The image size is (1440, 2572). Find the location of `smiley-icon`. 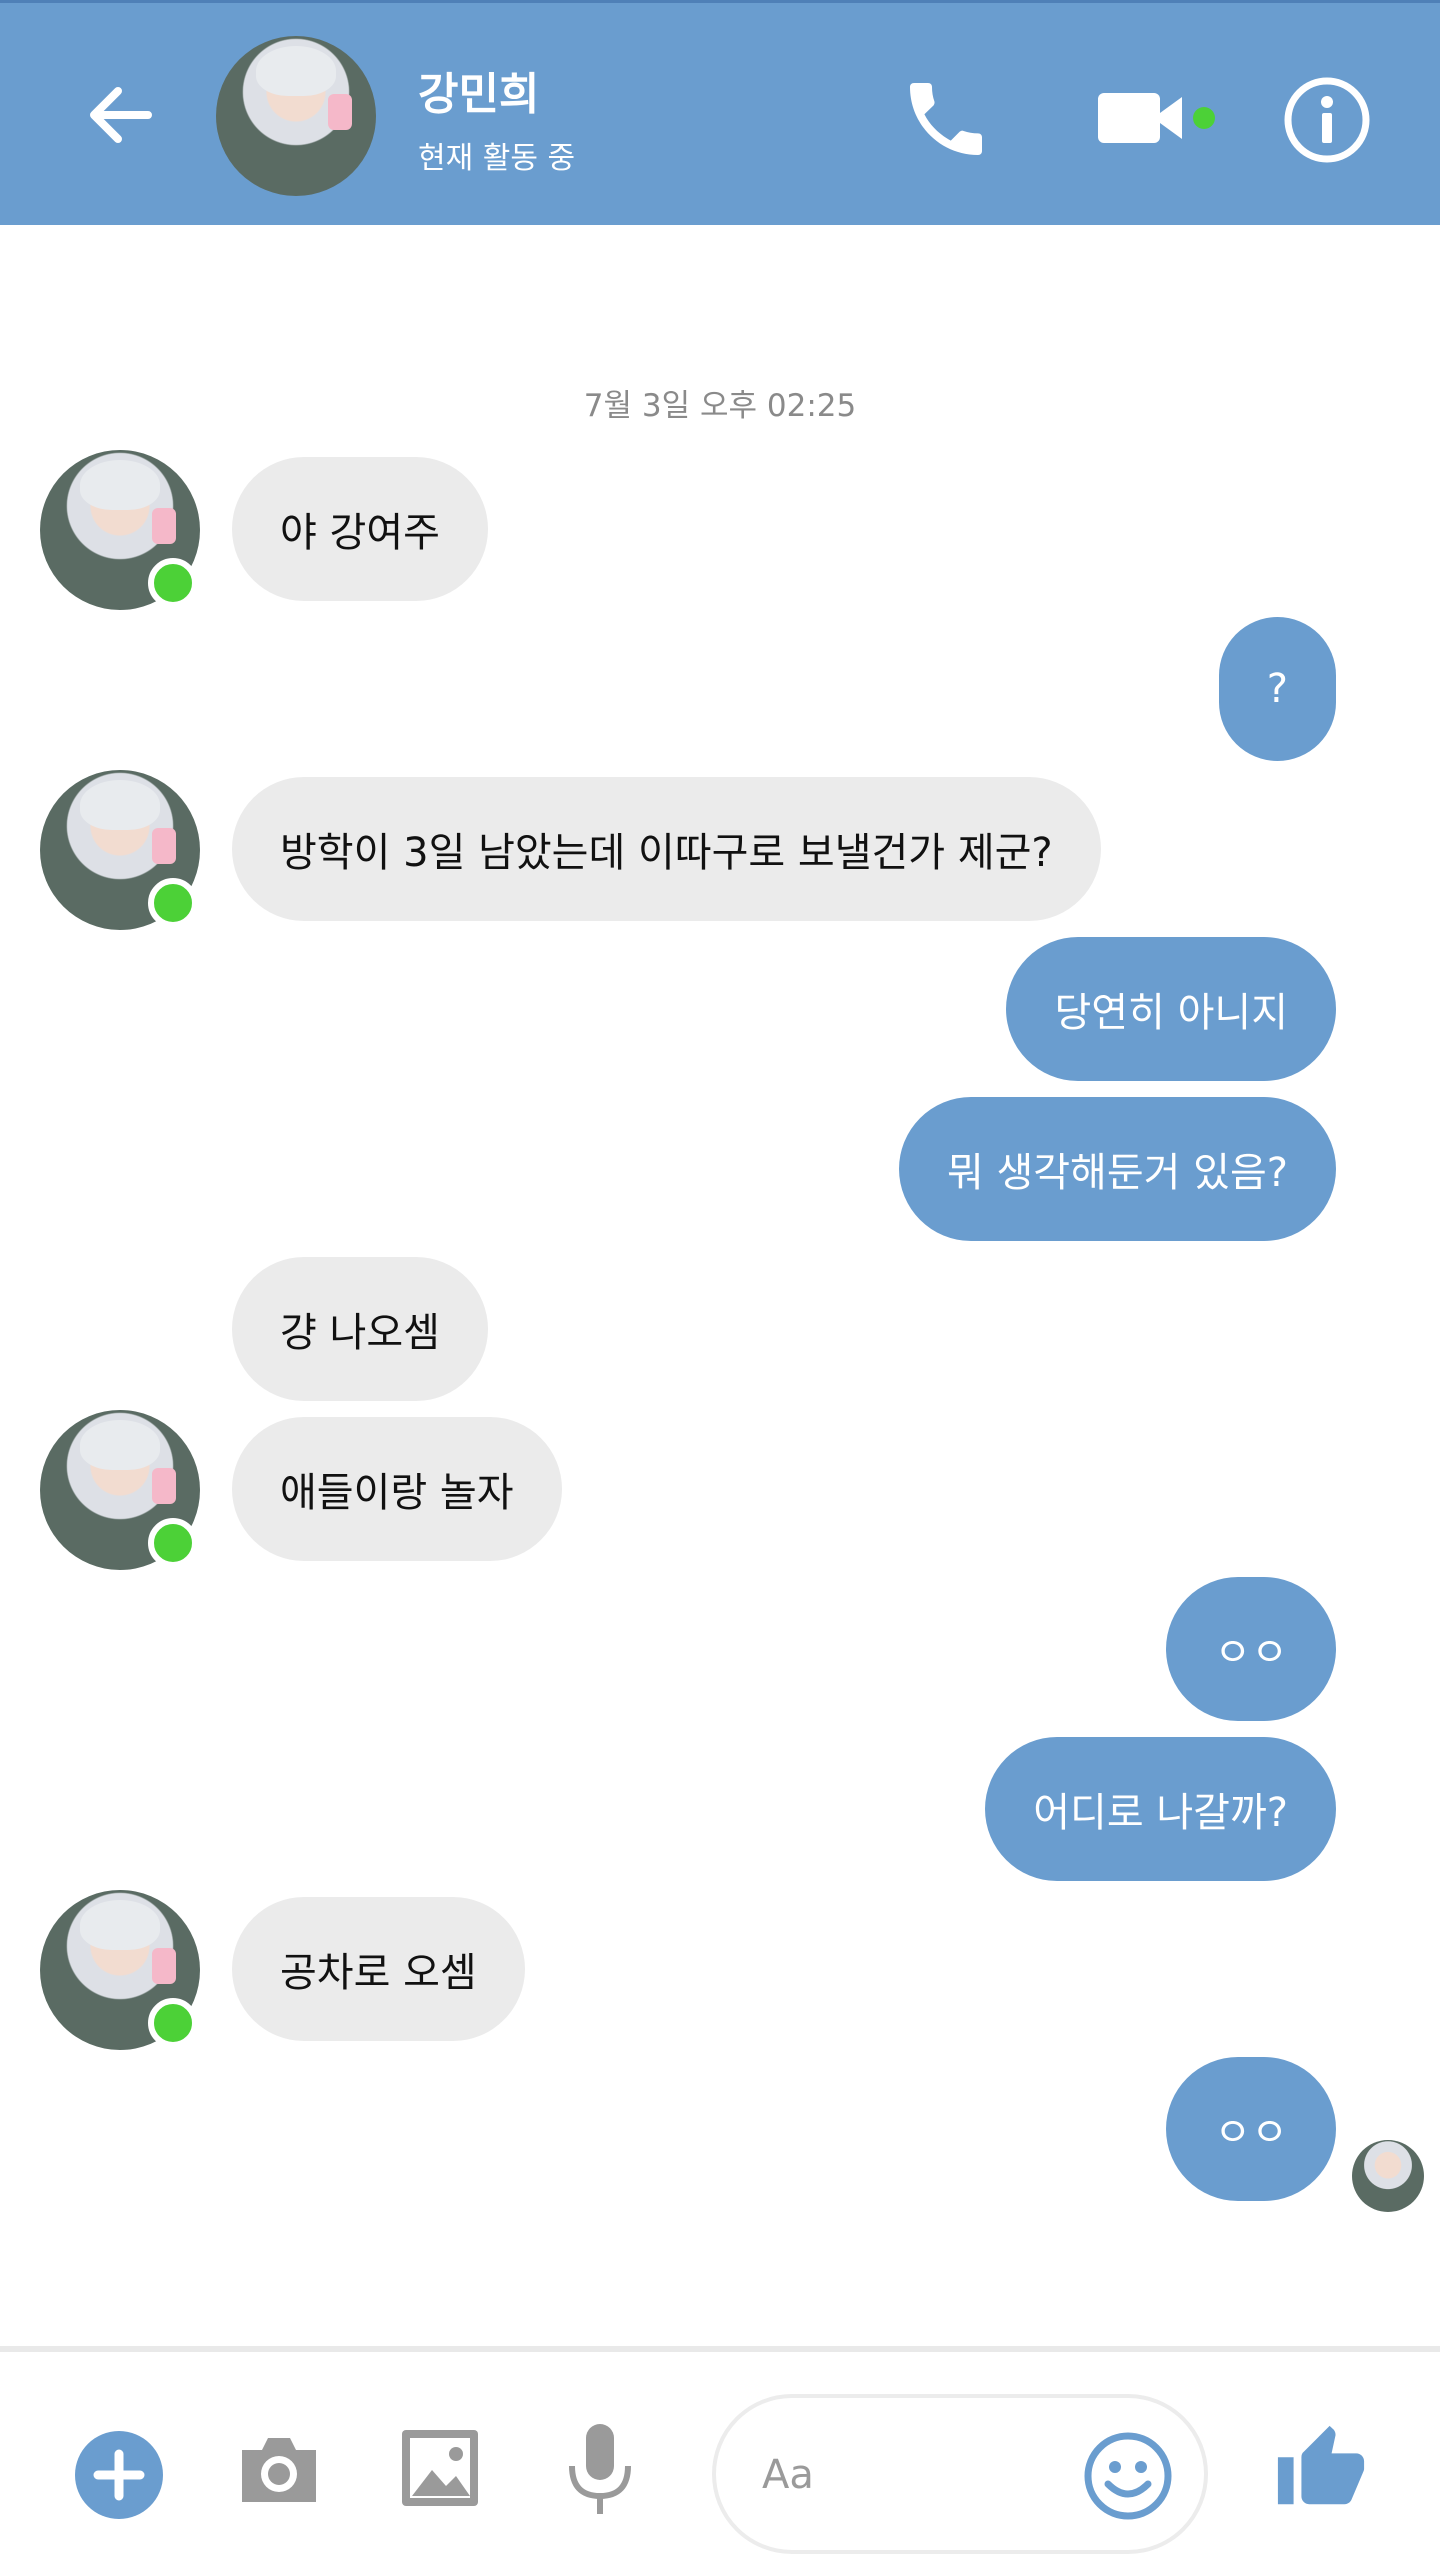

smiley-icon is located at coordinates (1128, 2476).